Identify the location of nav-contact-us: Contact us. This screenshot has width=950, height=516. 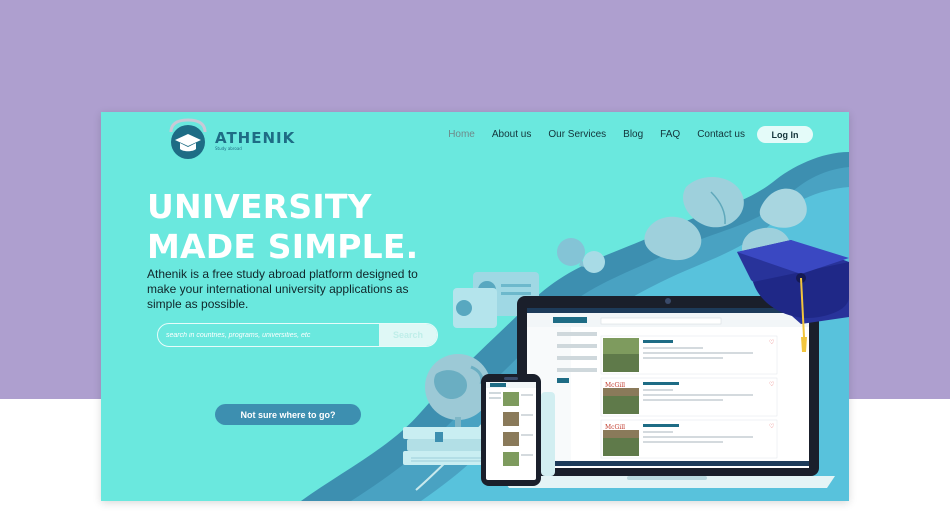
(721, 134).